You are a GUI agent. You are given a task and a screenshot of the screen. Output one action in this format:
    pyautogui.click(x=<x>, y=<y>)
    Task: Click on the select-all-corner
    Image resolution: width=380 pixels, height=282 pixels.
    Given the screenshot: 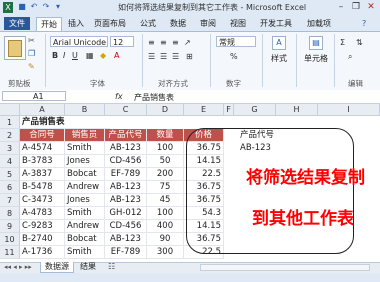 What is the action you would take?
    pyautogui.click(x=10, y=110)
    